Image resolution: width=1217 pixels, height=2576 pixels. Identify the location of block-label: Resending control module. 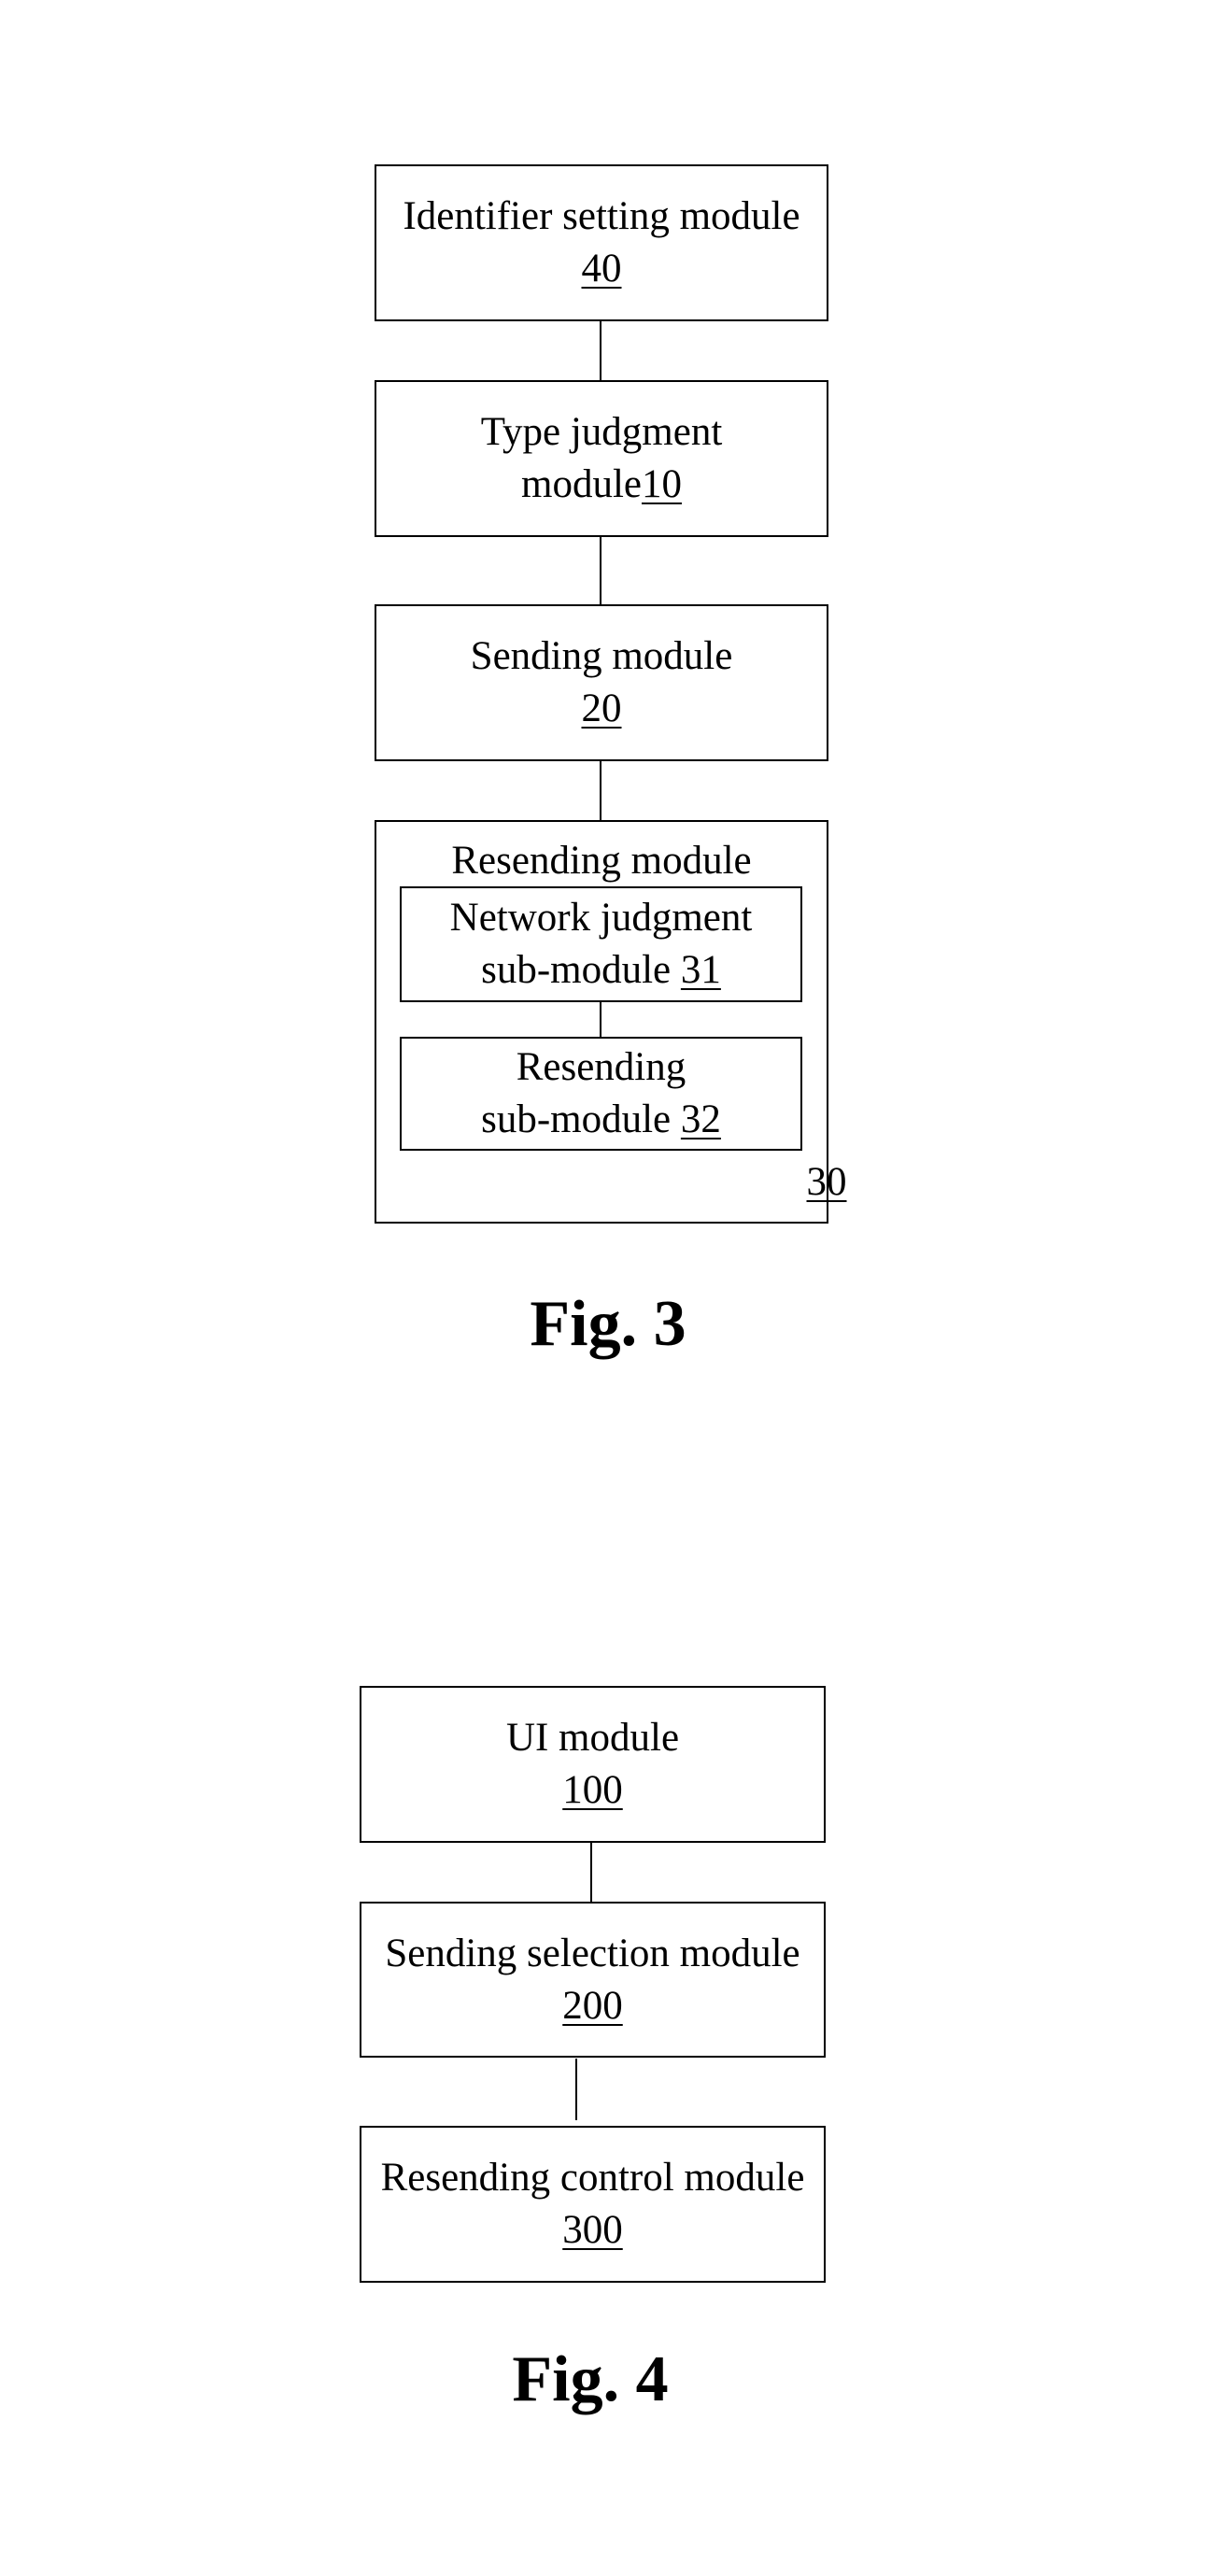
(592, 2178).